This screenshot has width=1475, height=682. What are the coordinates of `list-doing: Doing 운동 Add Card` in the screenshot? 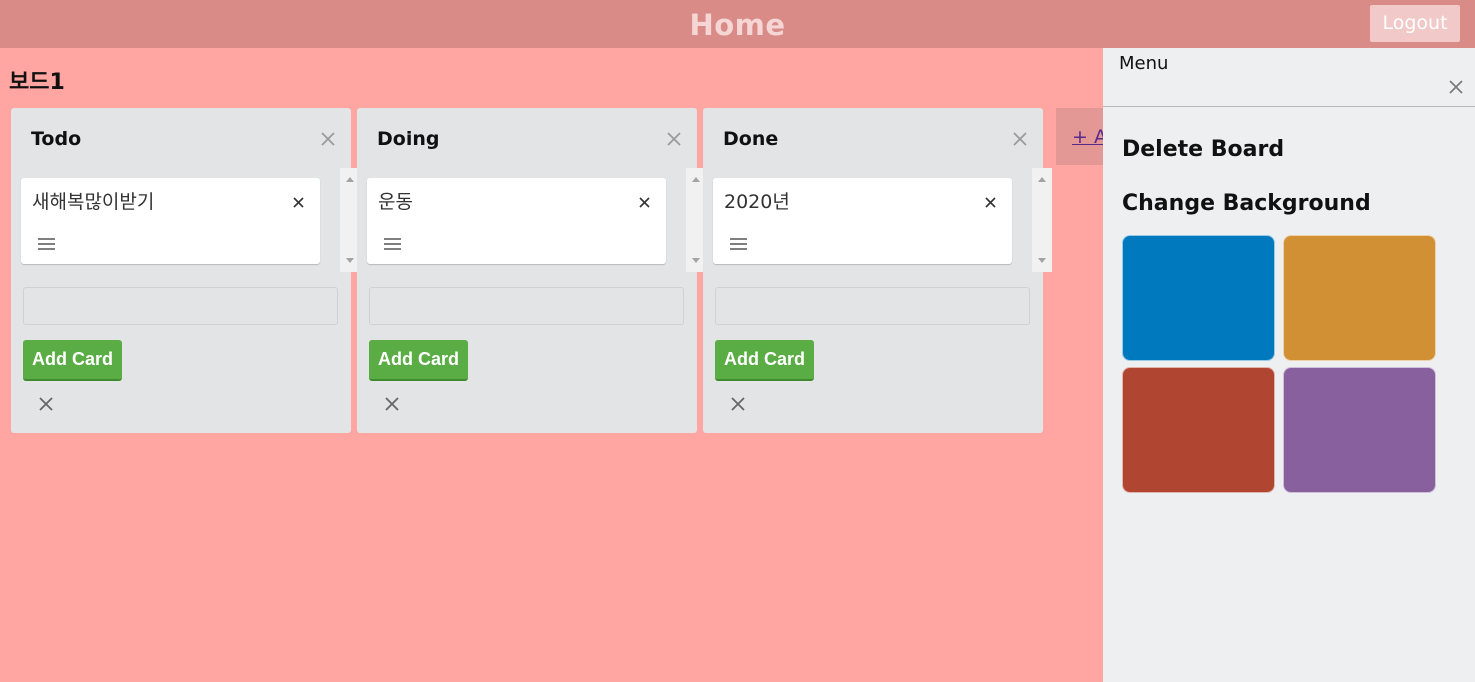 It's located at (531, 270).